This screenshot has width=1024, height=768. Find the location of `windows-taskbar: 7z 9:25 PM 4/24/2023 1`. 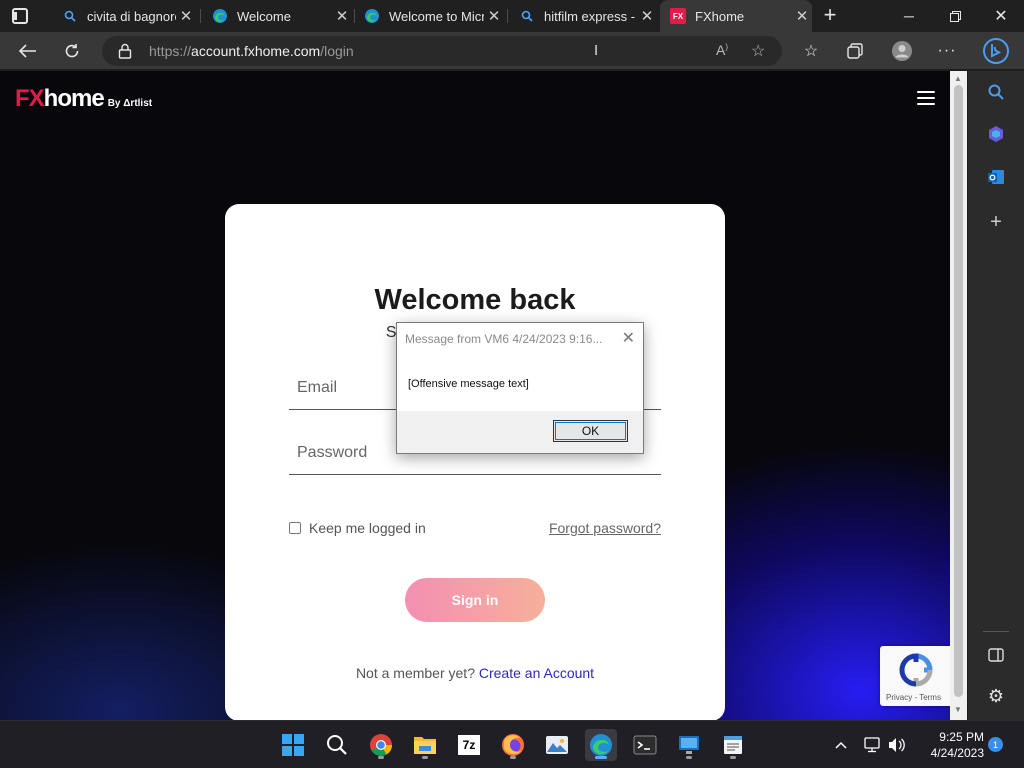

windows-taskbar: 7z 9:25 PM 4/24/2023 1 is located at coordinates (512, 744).